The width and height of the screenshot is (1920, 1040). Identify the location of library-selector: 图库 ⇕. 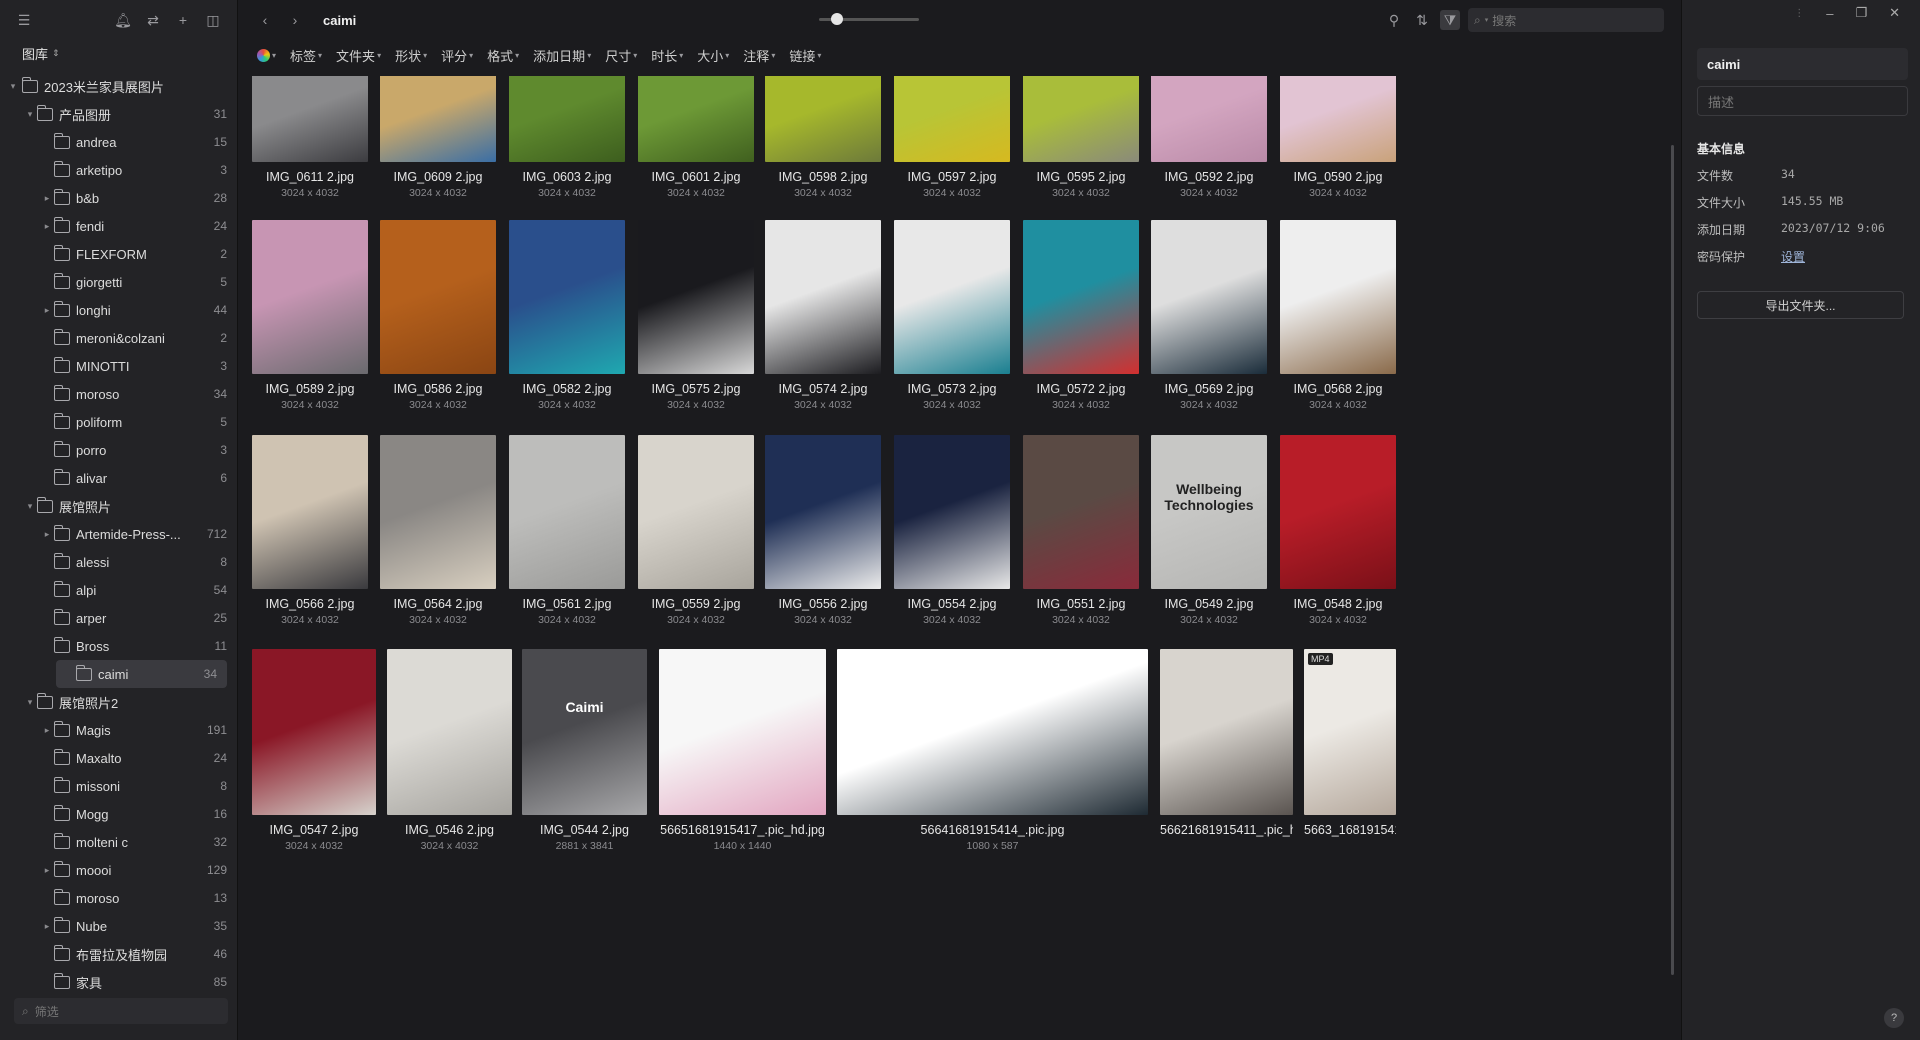
(118, 53).